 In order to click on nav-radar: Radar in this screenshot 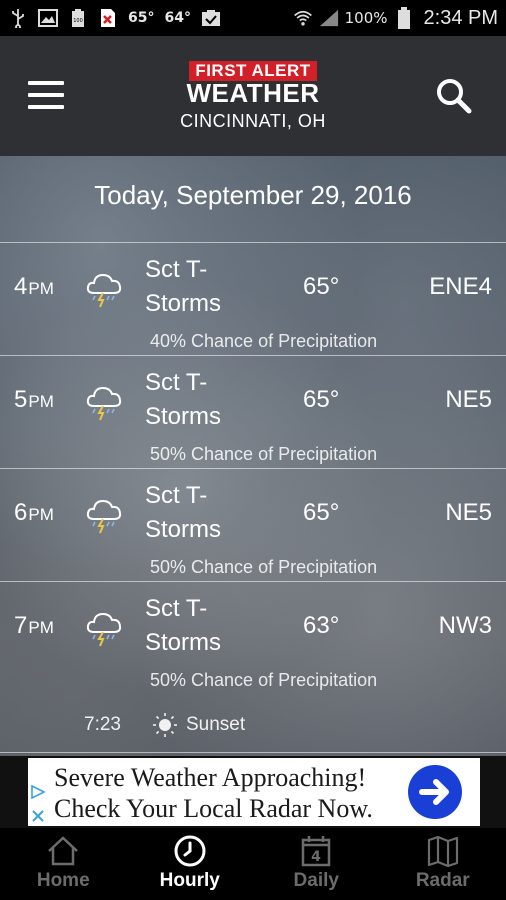, I will do `click(443, 864)`.